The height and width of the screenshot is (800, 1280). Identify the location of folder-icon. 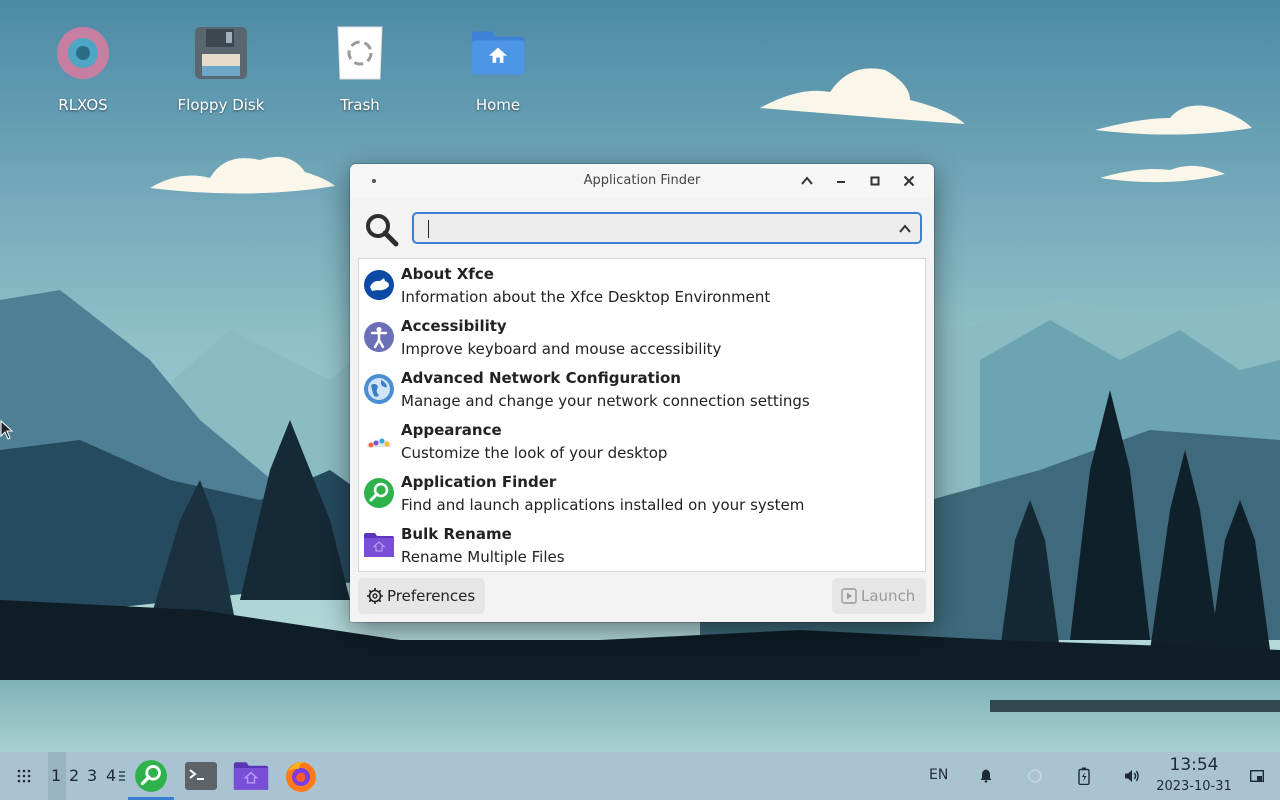
(251, 776).